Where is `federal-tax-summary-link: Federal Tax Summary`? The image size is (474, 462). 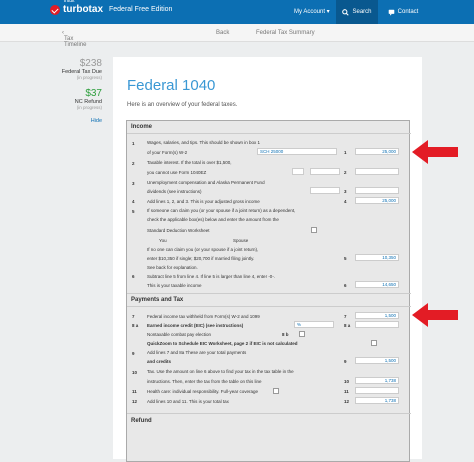 federal-tax-summary-link: Federal Tax Summary is located at coordinates (285, 33).